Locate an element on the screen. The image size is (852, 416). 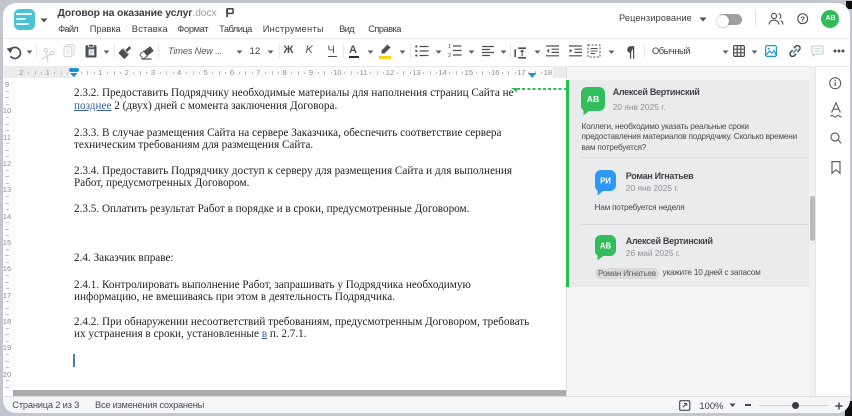
svg-text: РИ is located at coordinates (605, 180).